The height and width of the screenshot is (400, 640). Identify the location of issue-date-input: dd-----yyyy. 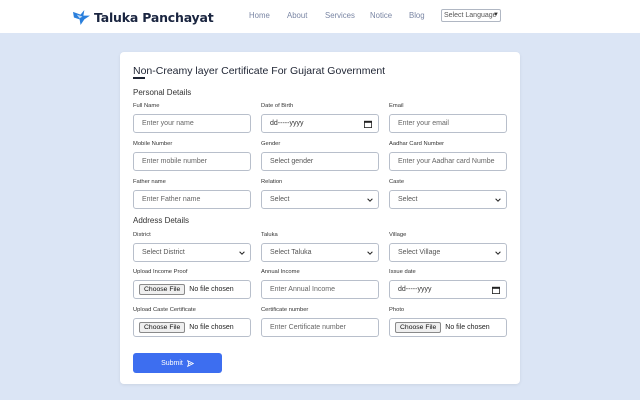
(448, 289).